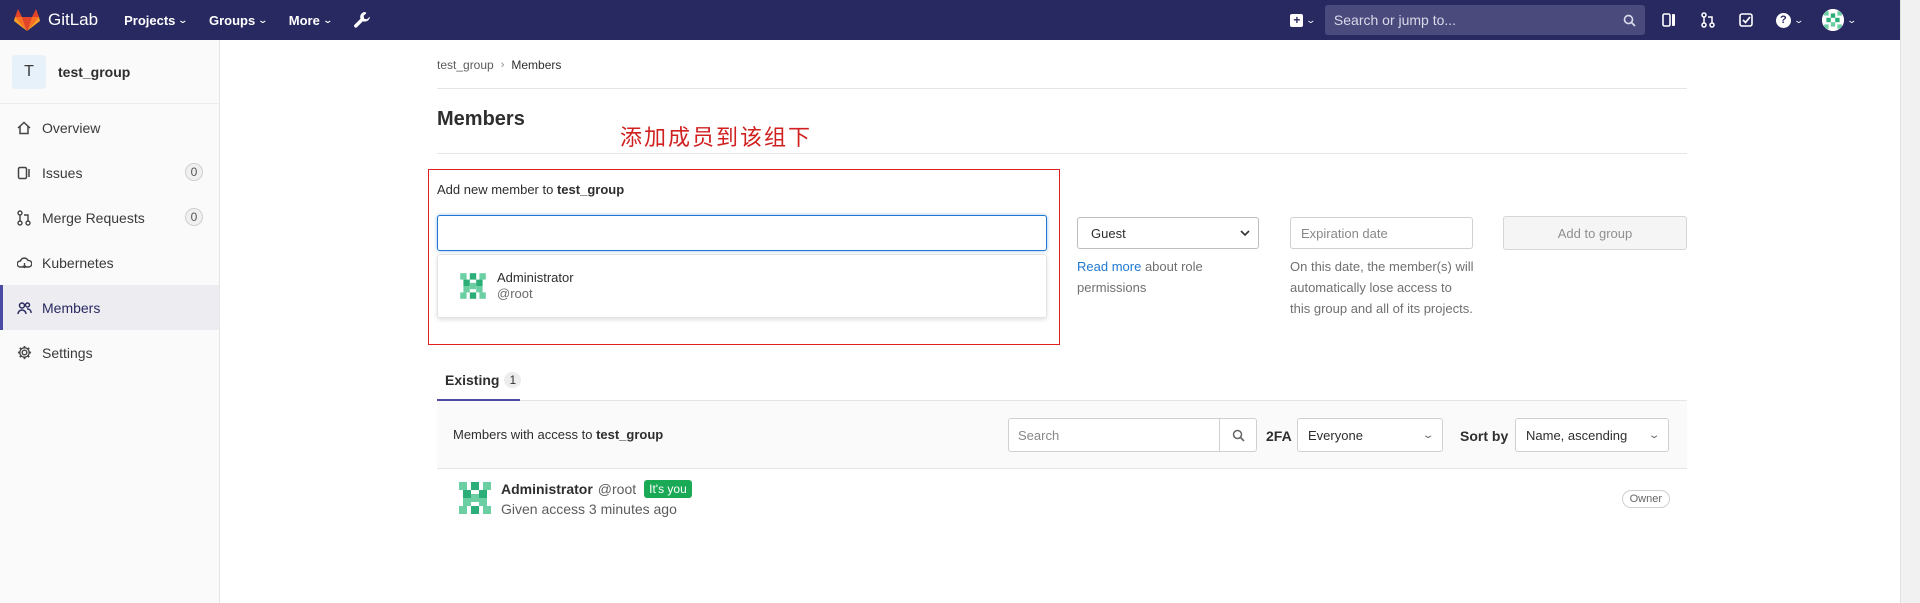  I want to click on tab-existing: Existing 1, so click(479, 380).